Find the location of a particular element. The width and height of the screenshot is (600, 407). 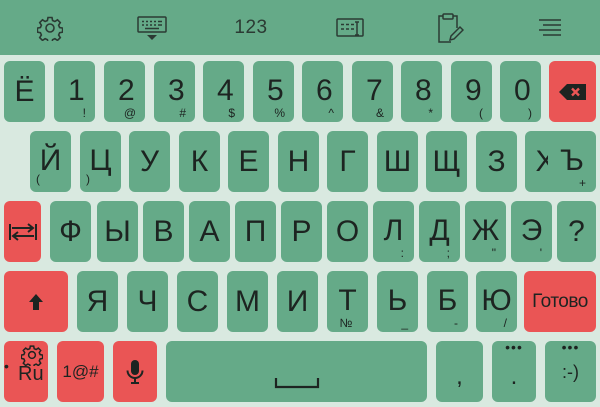

key-м: М is located at coordinates (247, 301).